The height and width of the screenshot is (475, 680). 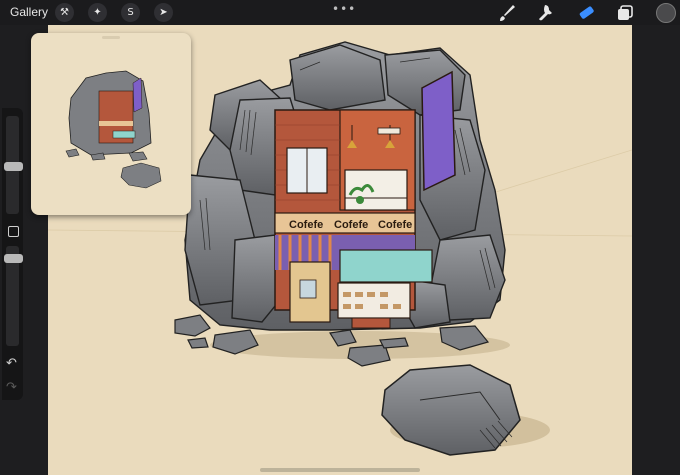 What do you see at coordinates (64, 12) in the screenshot?
I see `wrench-icon: ⚒` at bounding box center [64, 12].